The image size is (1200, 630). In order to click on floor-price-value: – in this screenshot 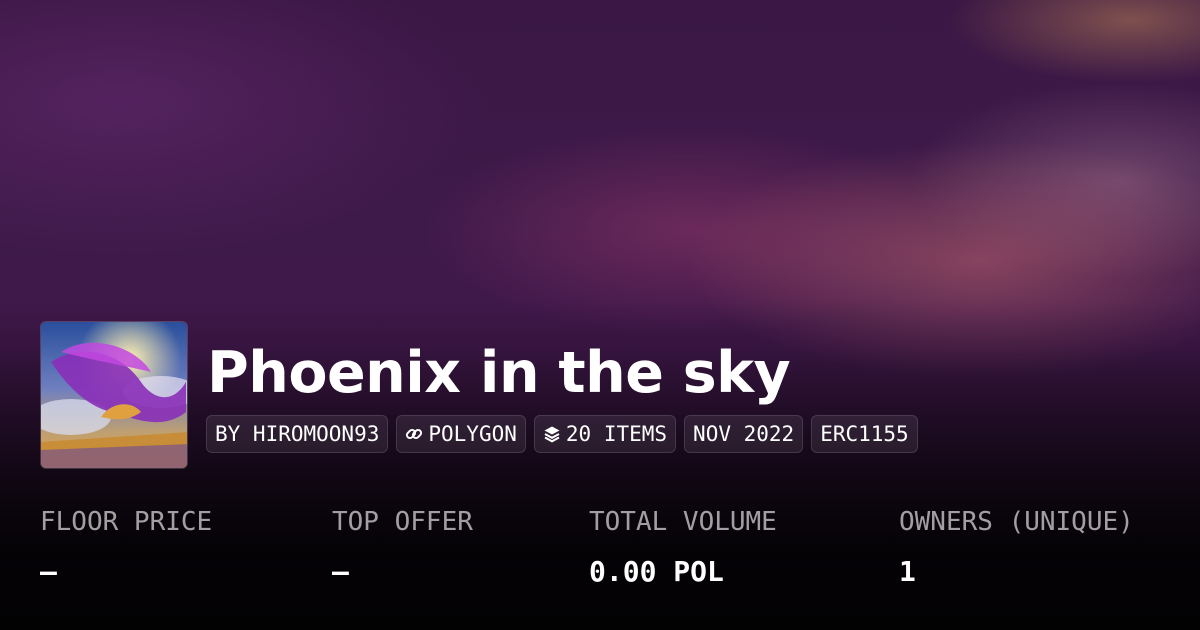, I will do `click(48, 571)`.